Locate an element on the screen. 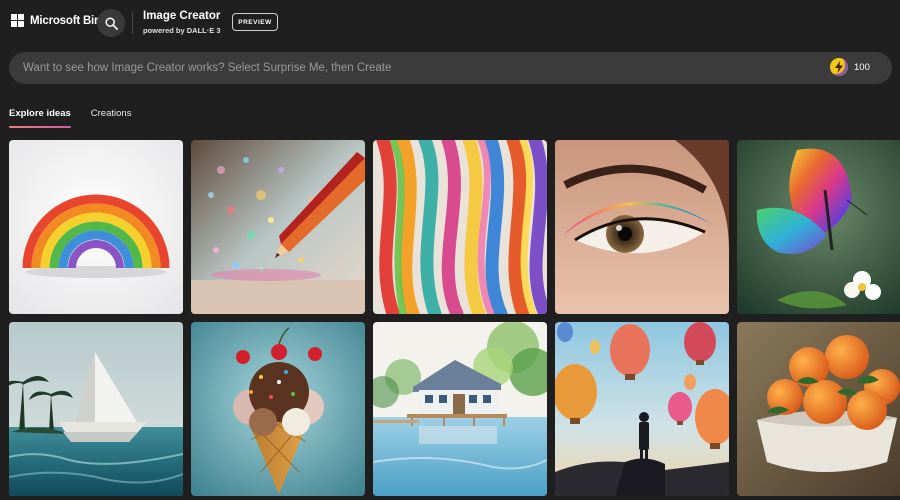 The width and height of the screenshot is (900, 500). ice-cream-image is located at coordinates (278, 409).